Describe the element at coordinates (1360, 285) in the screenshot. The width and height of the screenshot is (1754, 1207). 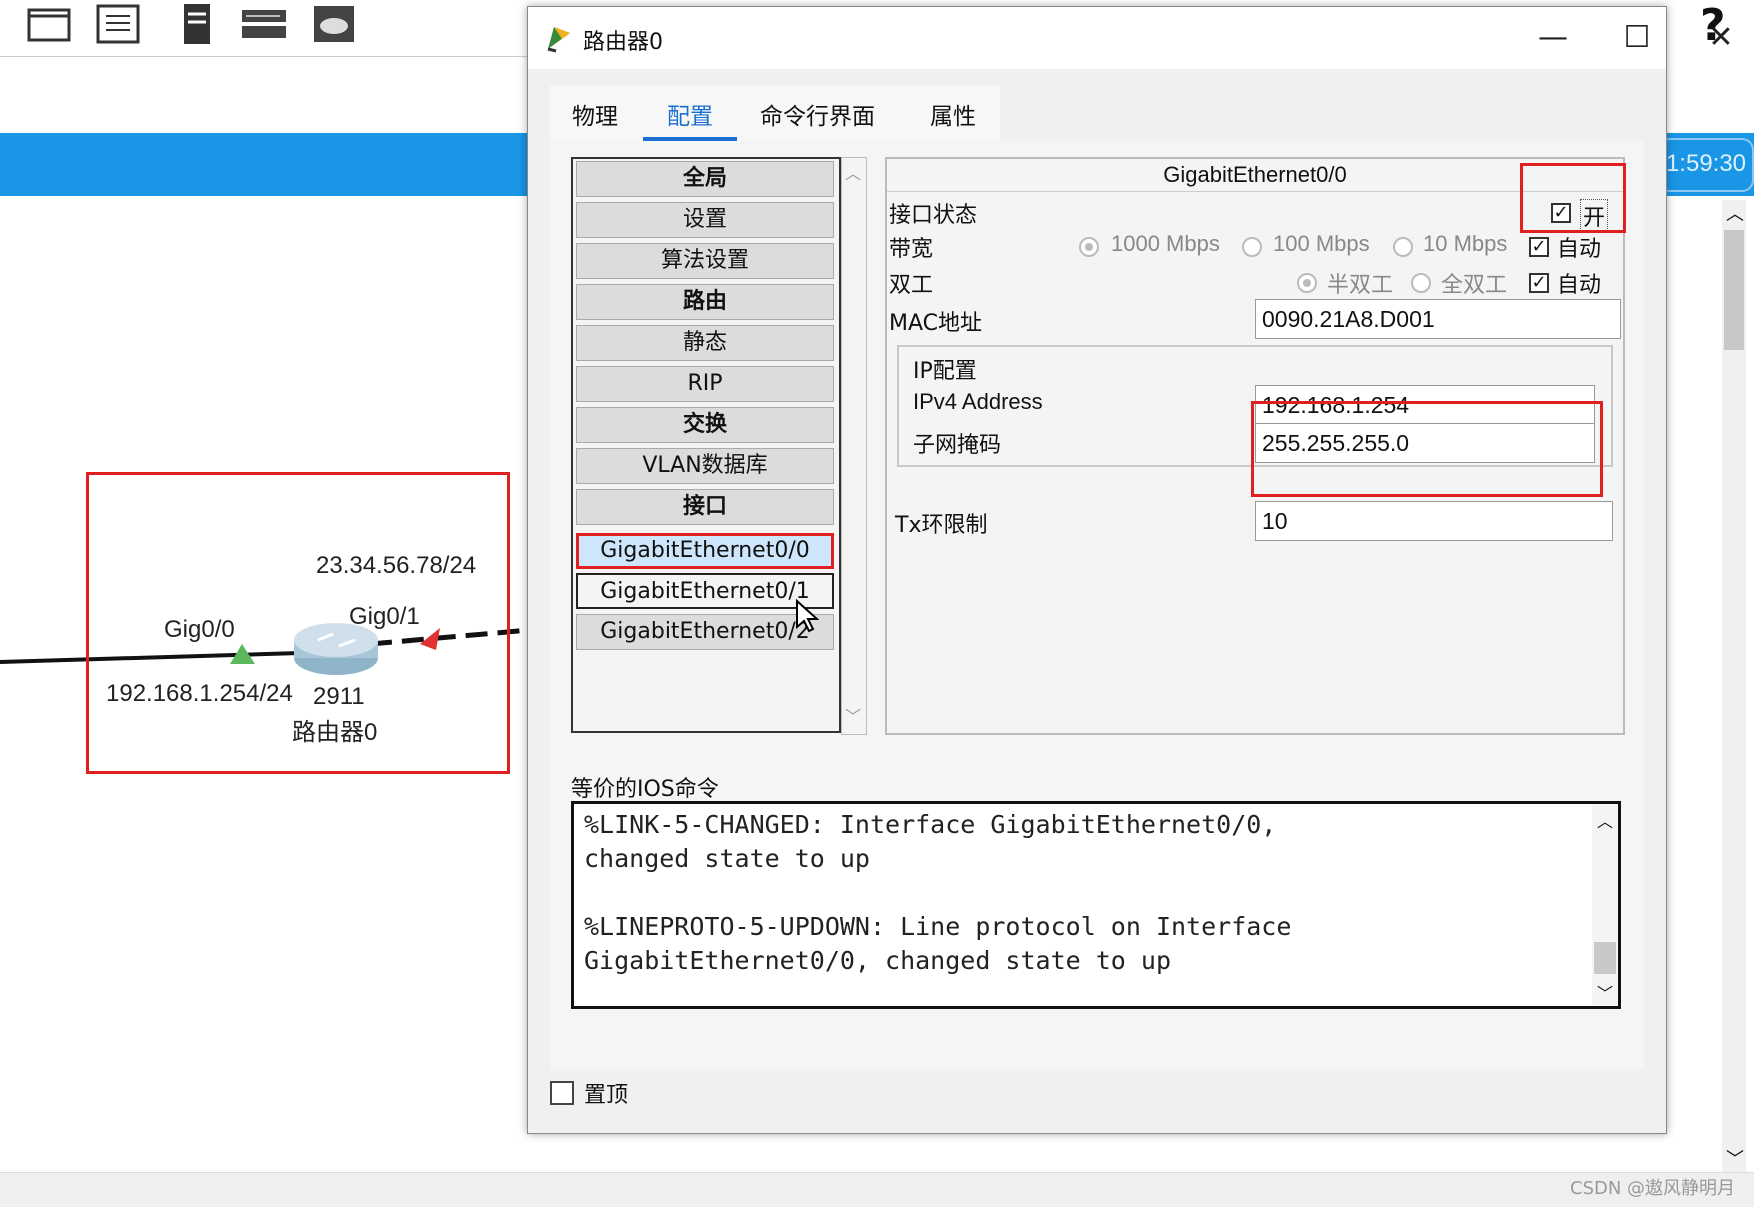
I see `duplex-half-label: 半双工` at that location.